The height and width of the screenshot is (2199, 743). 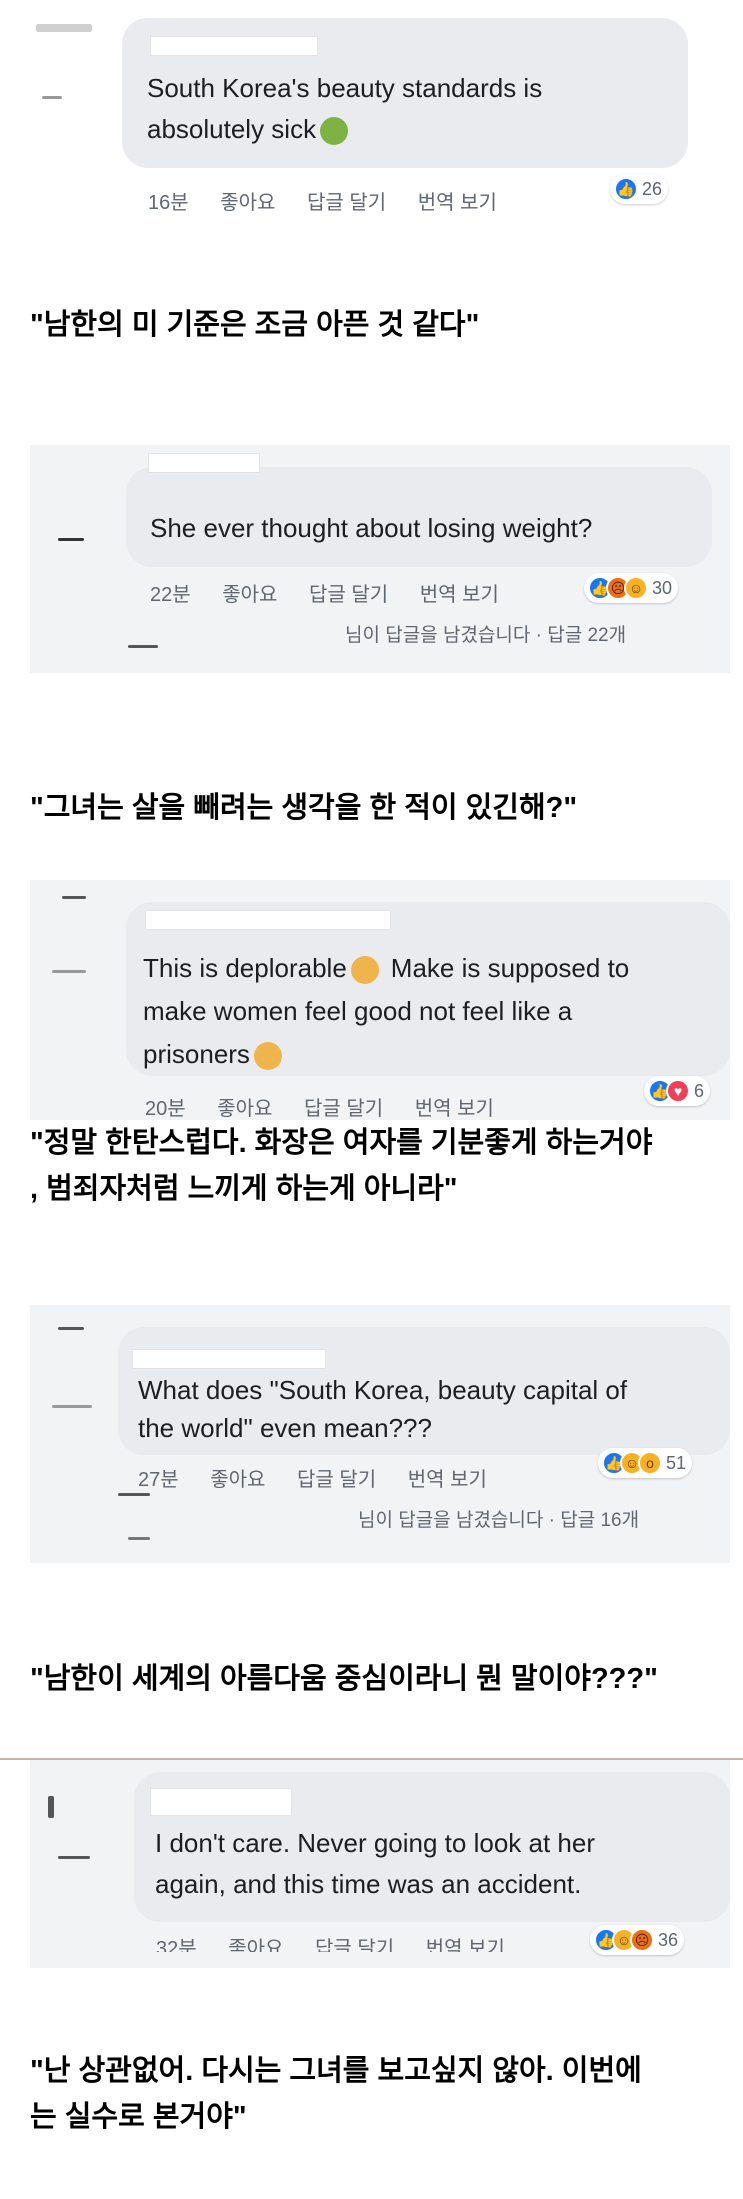 What do you see at coordinates (334, 131) in the screenshot?
I see `nauseated-face-emoji` at bounding box center [334, 131].